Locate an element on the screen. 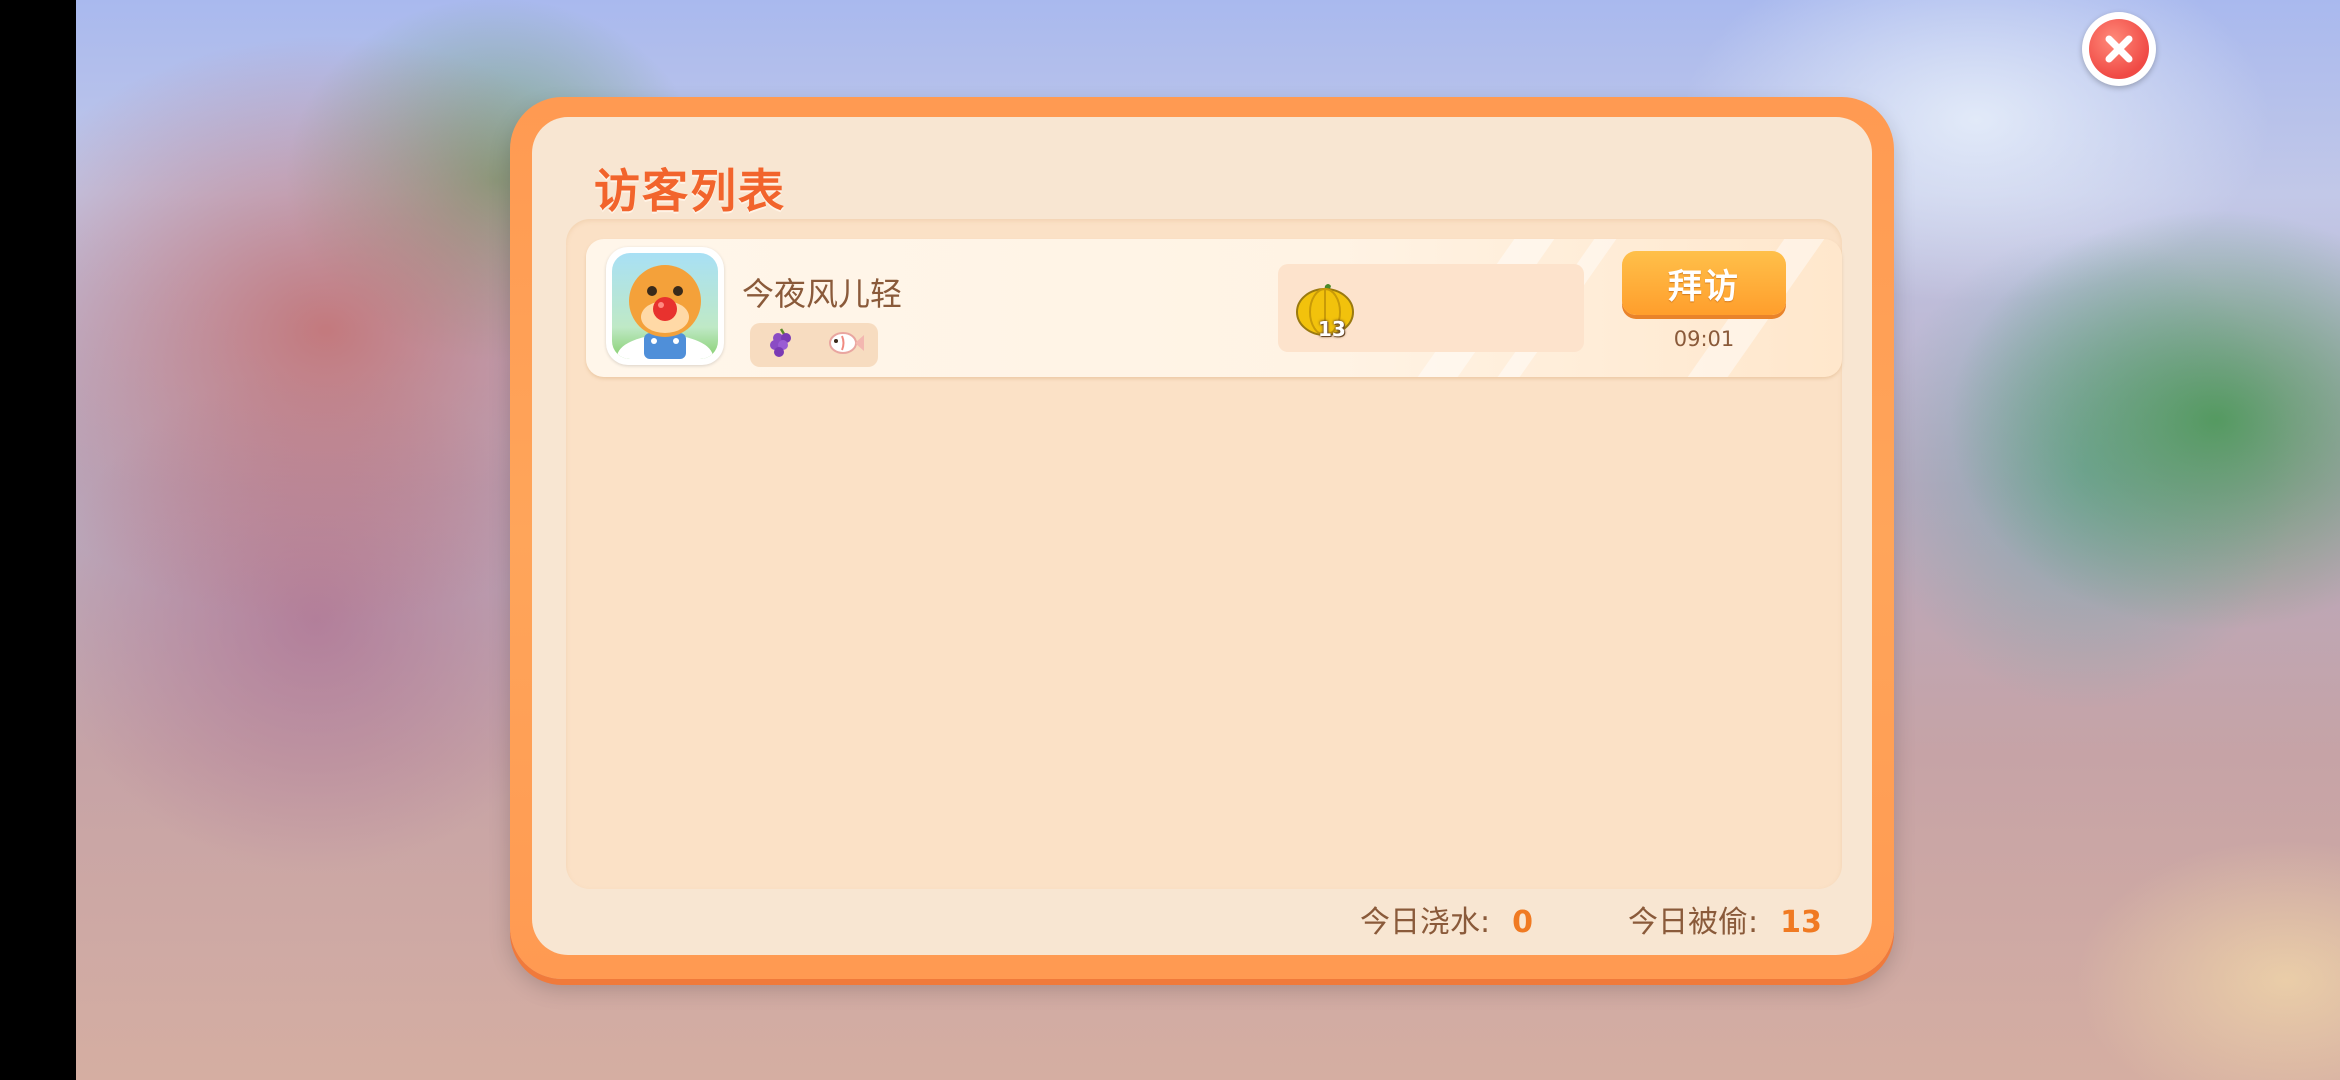  dialog-title: 访客列表 is located at coordinates (690, 191).